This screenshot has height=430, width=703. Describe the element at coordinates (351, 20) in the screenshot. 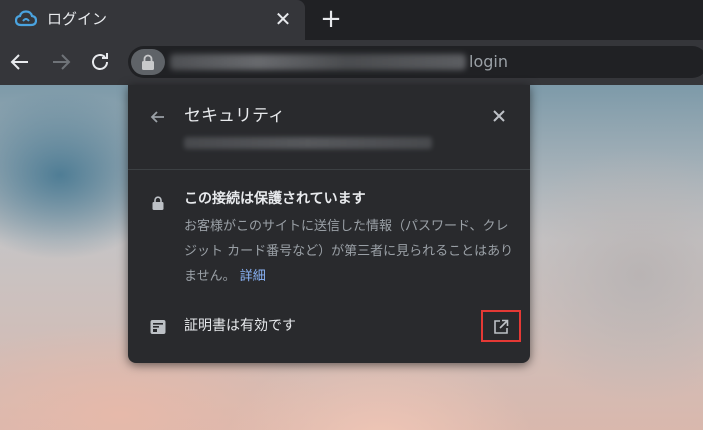

I see `tab-strip: ログイン ✕ +` at that location.